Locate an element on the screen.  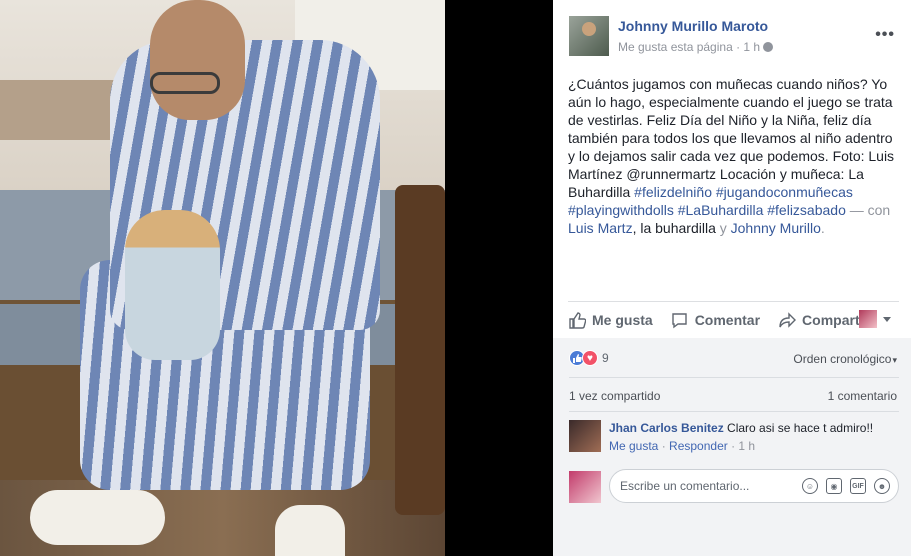
like-page-link: Me gusta esta página is located at coordinates (675, 47).